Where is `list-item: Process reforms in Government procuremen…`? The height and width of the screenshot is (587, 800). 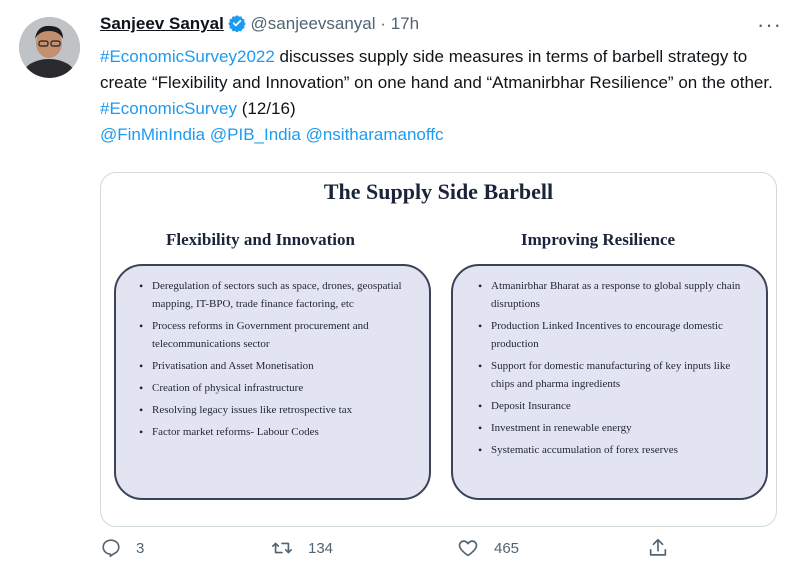 list-item: Process reforms in Government procuremen… is located at coordinates (276, 335).